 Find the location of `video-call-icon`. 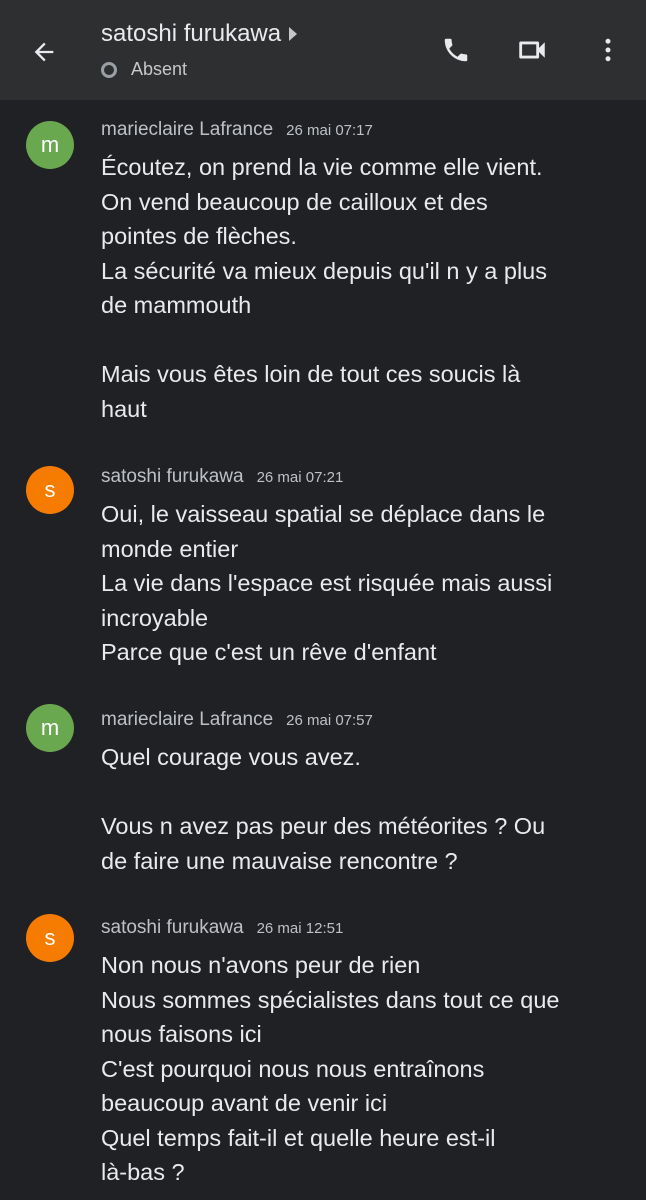

video-call-icon is located at coordinates (532, 50).